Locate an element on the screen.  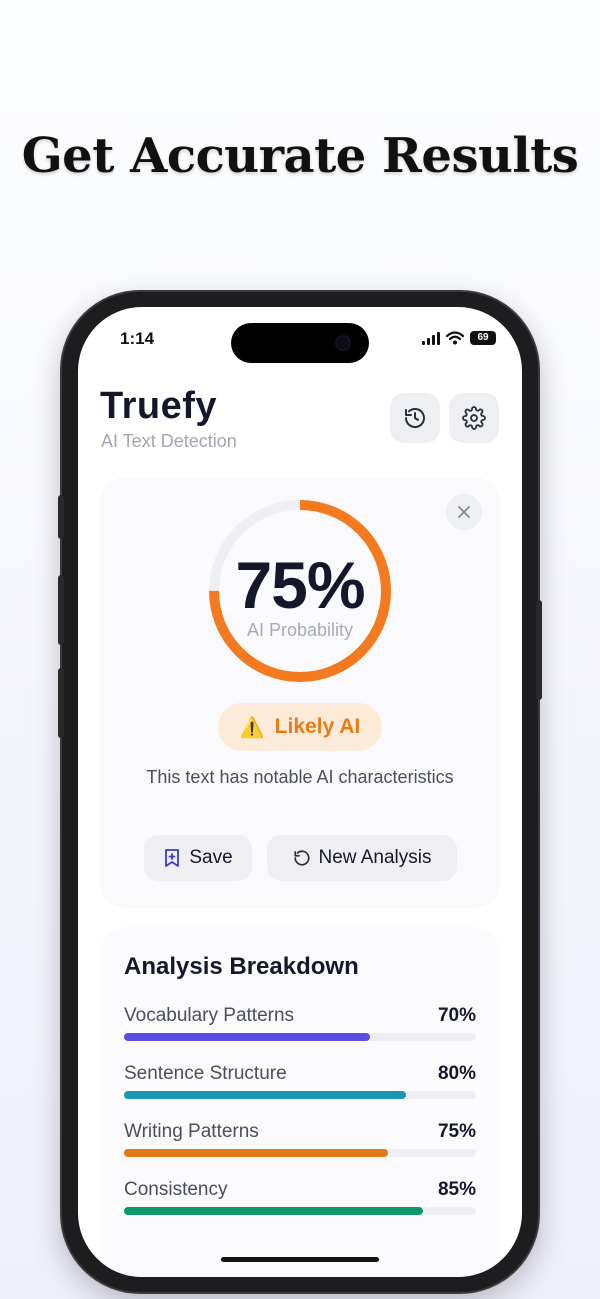
action-button is located at coordinates (61, 517).